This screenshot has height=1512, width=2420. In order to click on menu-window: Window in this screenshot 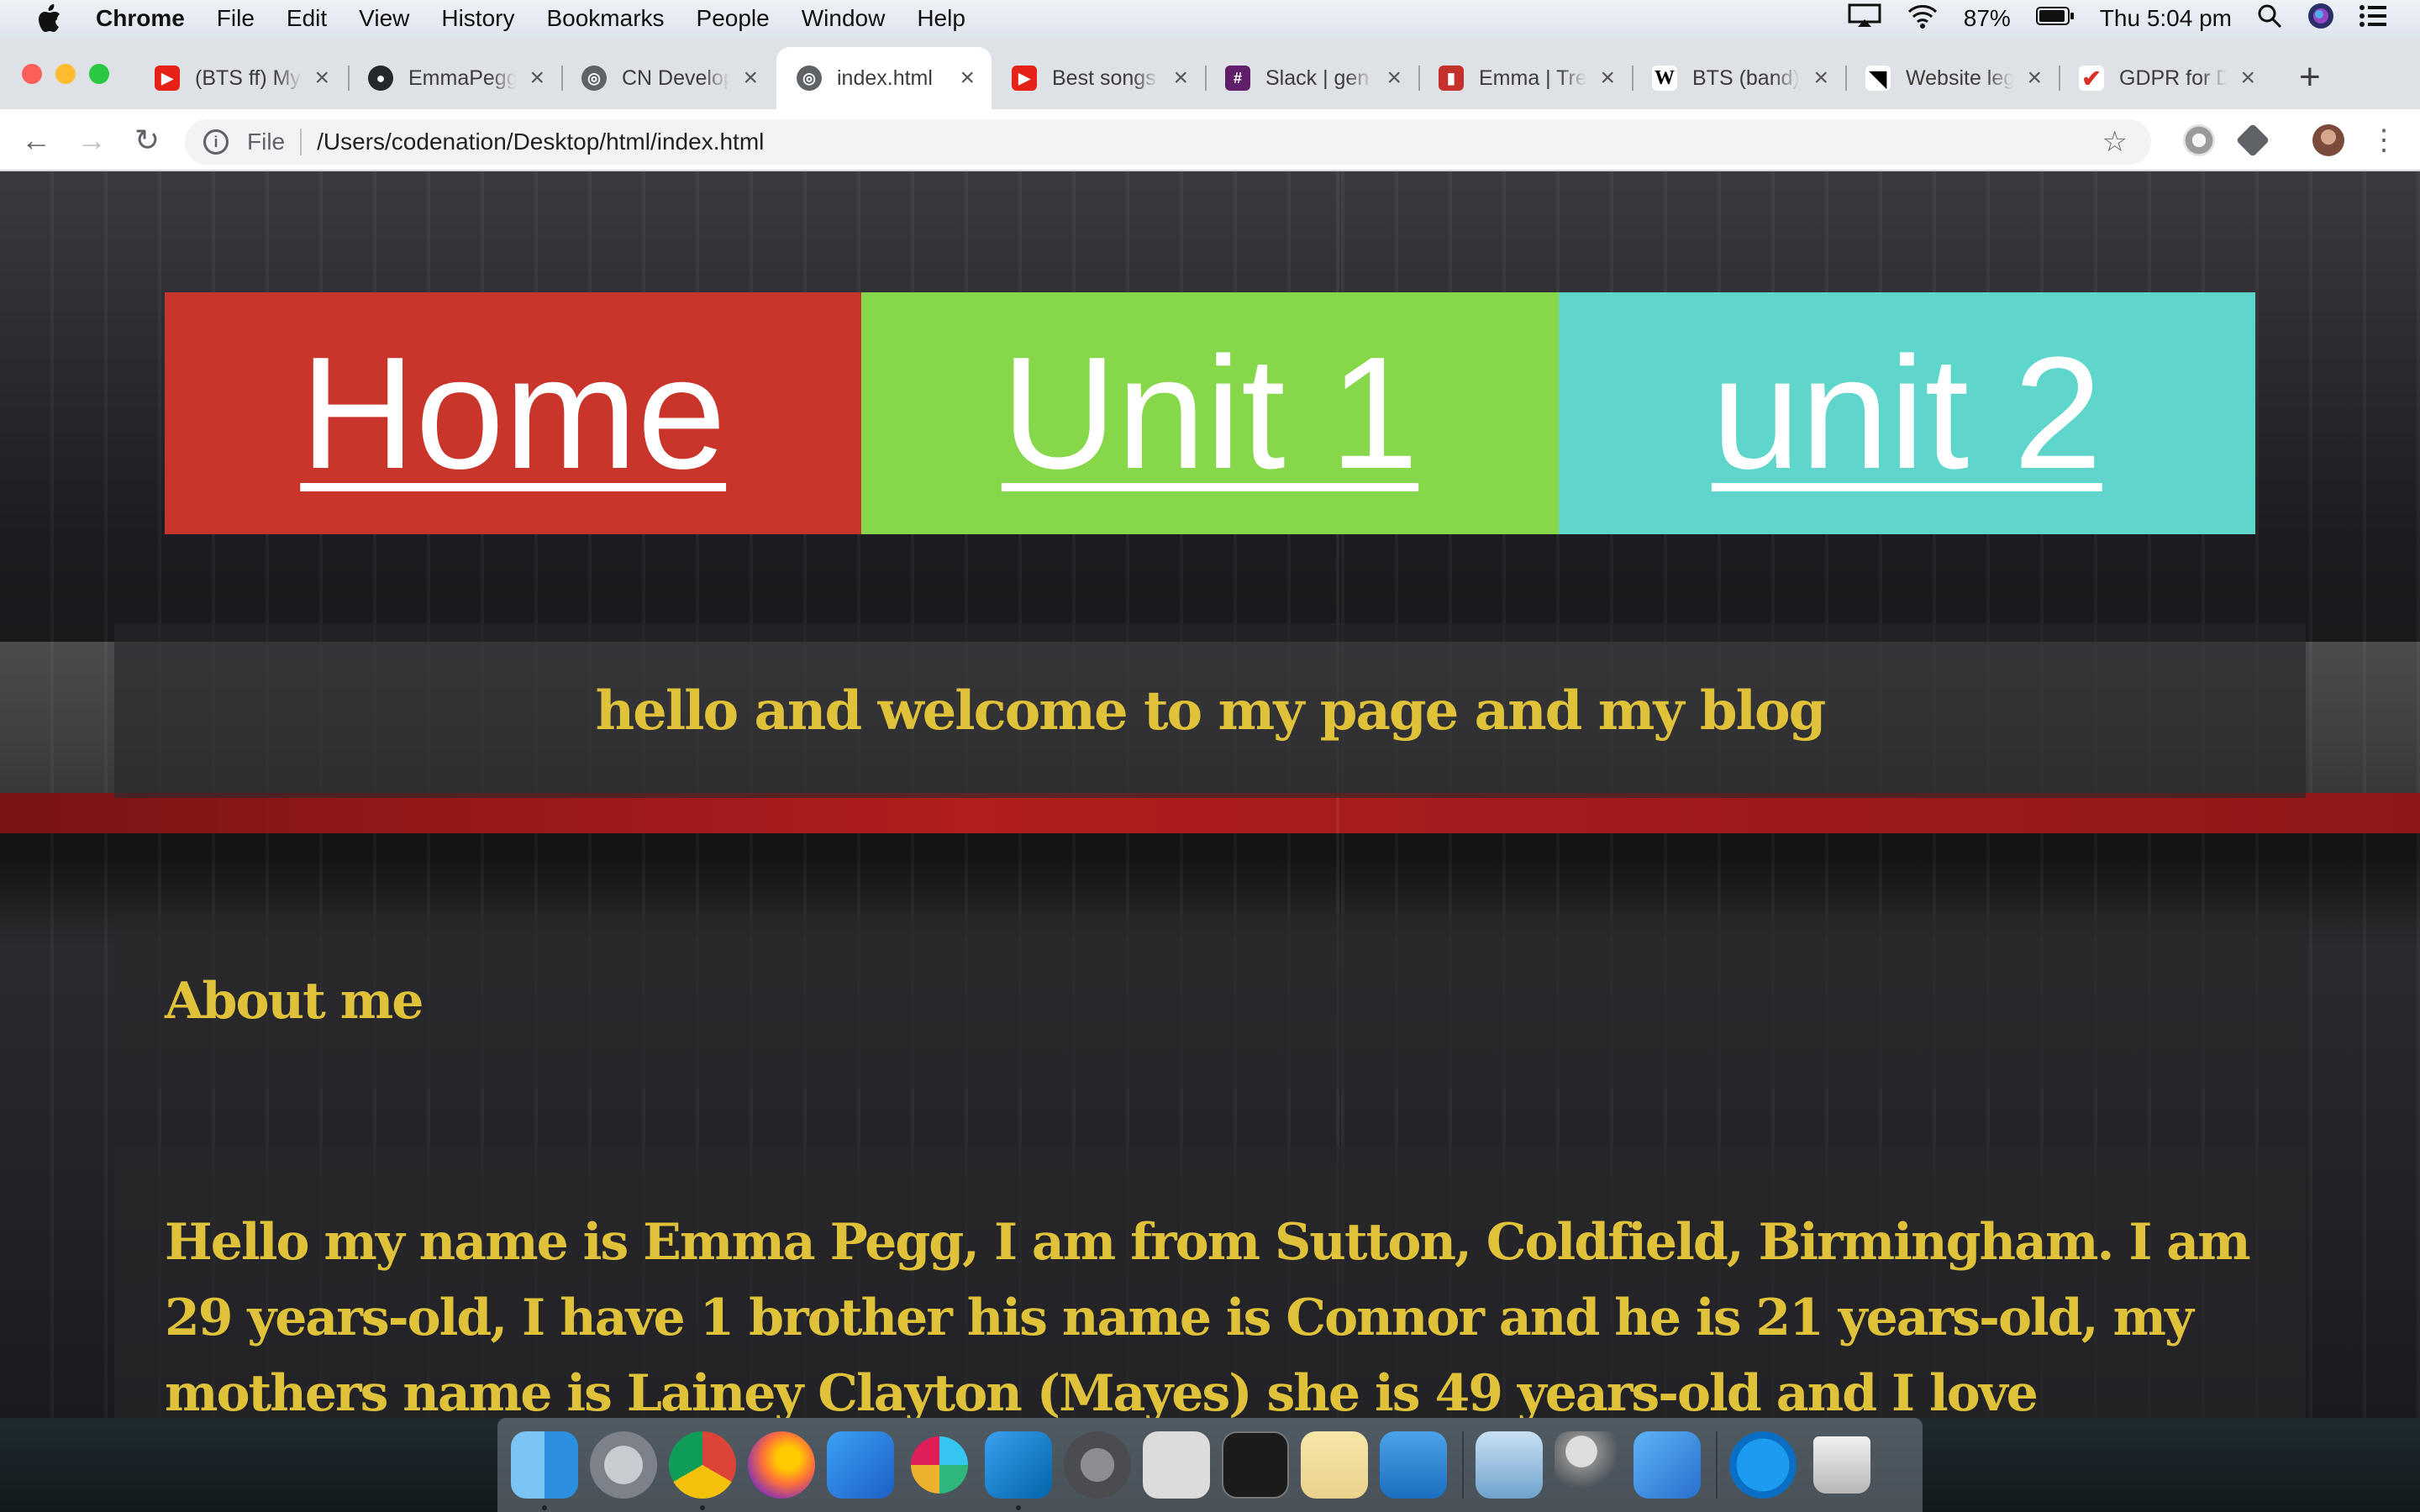, I will do `click(844, 18)`.